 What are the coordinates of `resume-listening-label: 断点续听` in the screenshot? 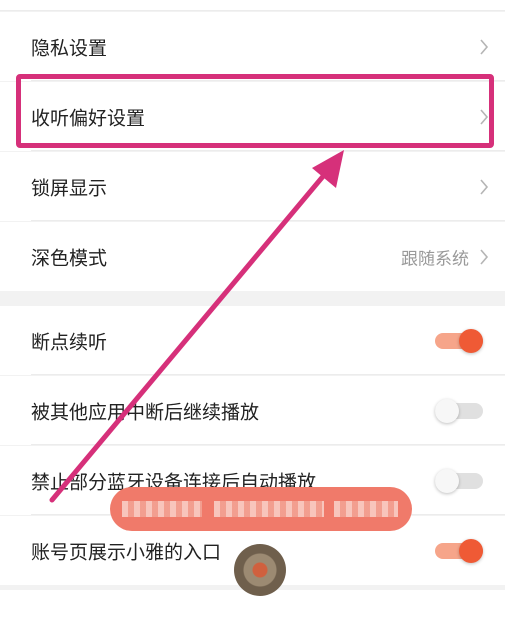 It's located at (69, 342).